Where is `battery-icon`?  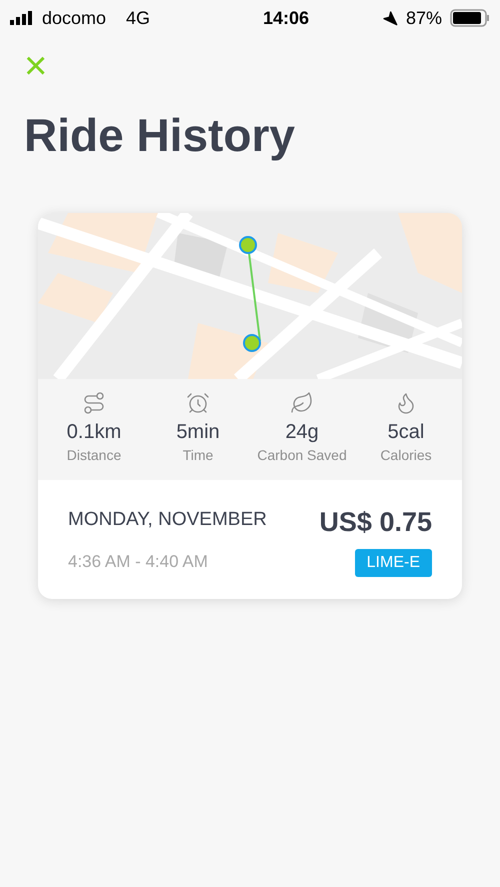 battery-icon is located at coordinates (470, 18).